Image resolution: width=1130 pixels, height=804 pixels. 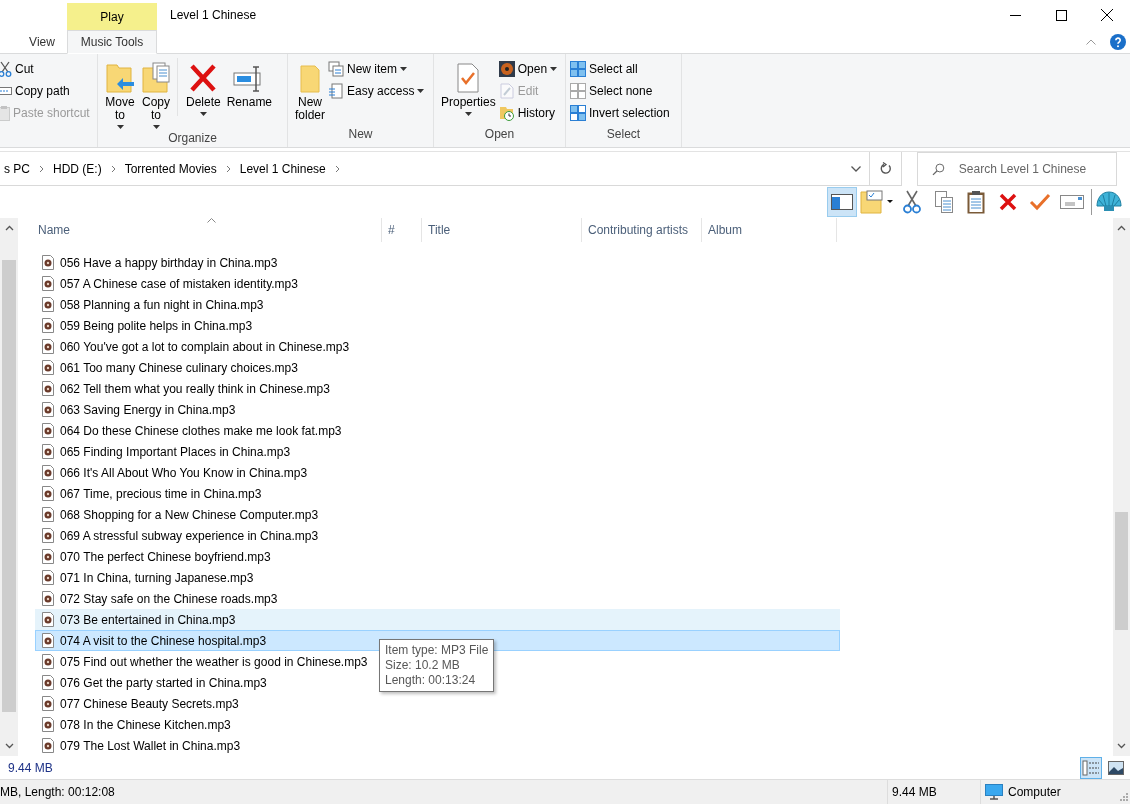 I want to click on file-name: 070 The perfect Chinese boyfriend.mp3, so click(x=165, y=556).